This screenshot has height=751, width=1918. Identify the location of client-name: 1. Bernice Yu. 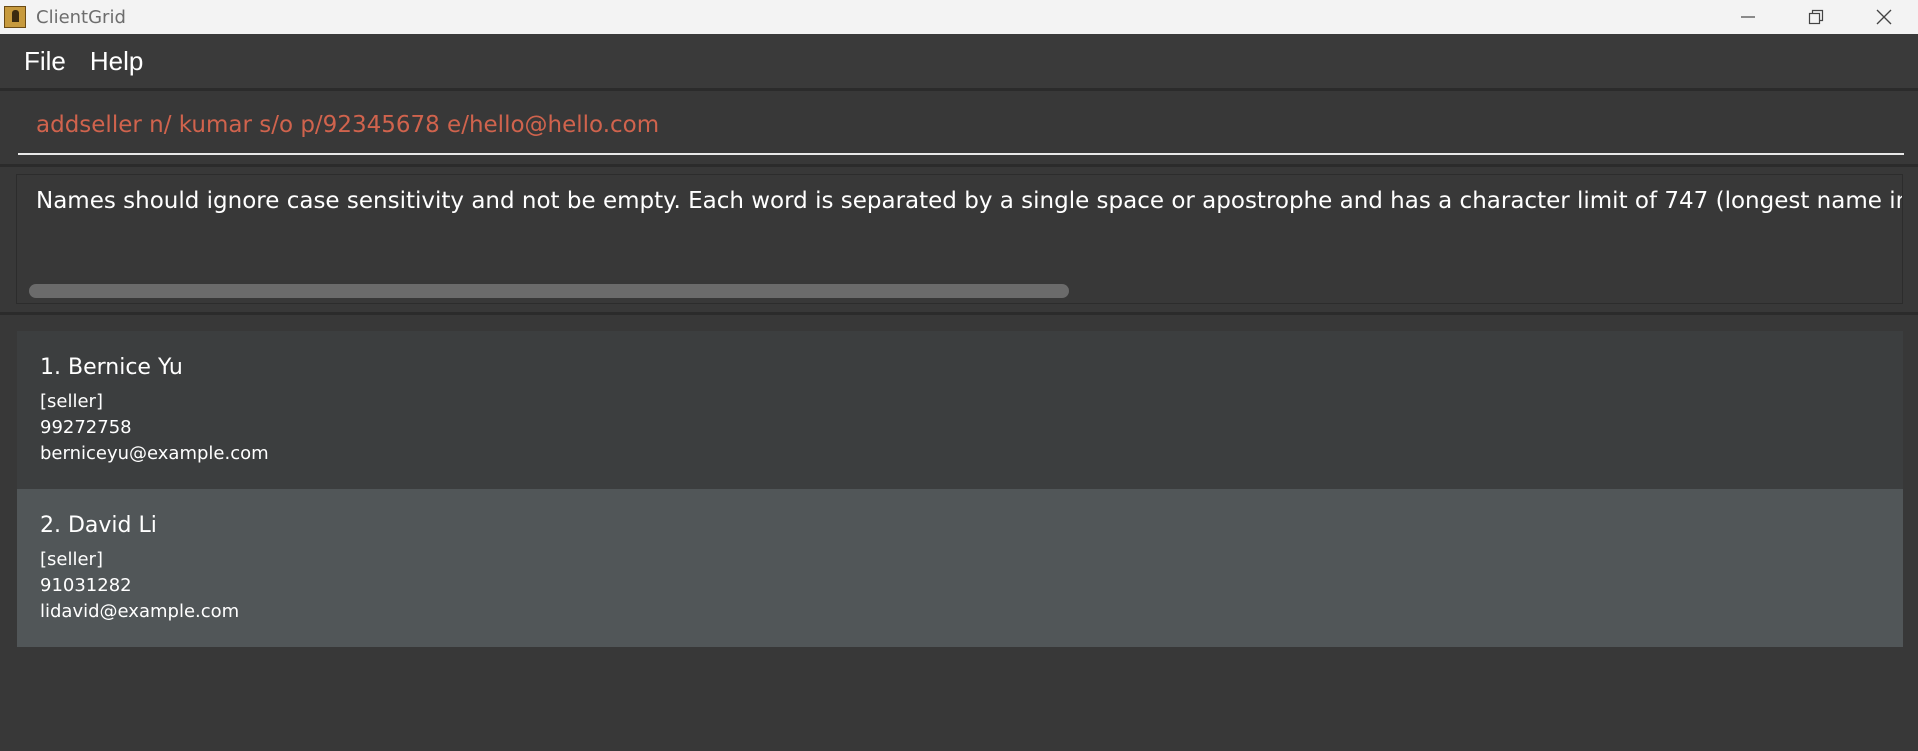
(111, 367).